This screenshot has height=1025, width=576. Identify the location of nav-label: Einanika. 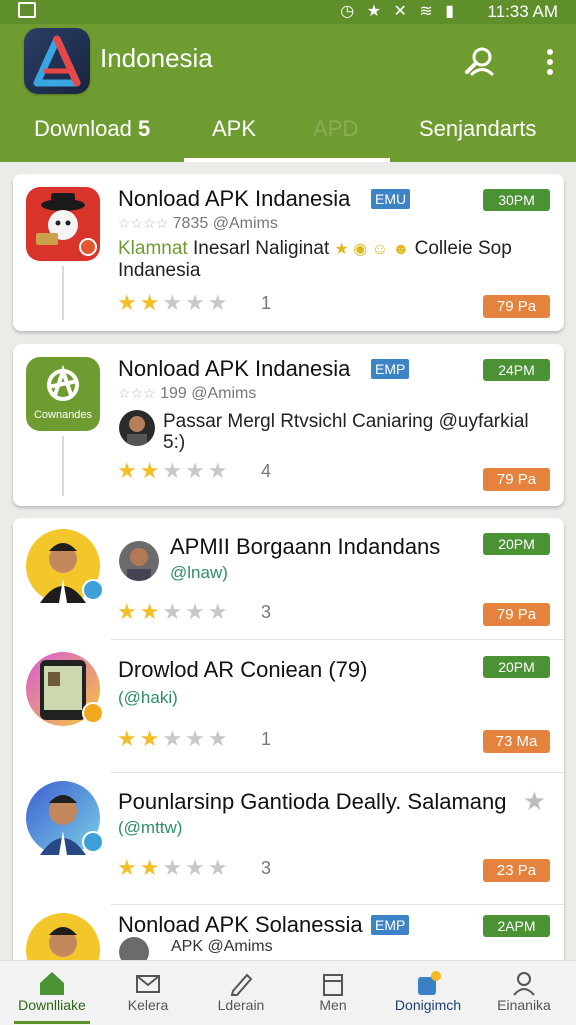
(524, 1005).